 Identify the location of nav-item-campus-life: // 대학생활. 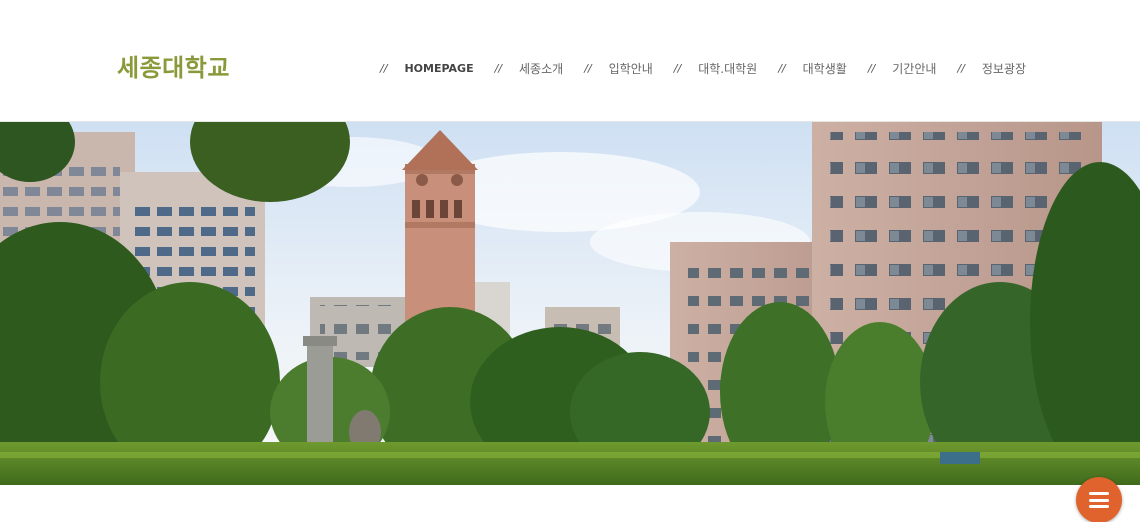
(823, 68).